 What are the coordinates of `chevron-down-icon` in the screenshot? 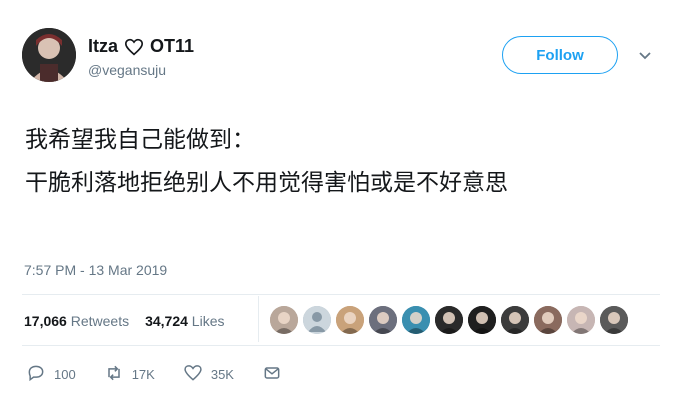 It's located at (645, 54).